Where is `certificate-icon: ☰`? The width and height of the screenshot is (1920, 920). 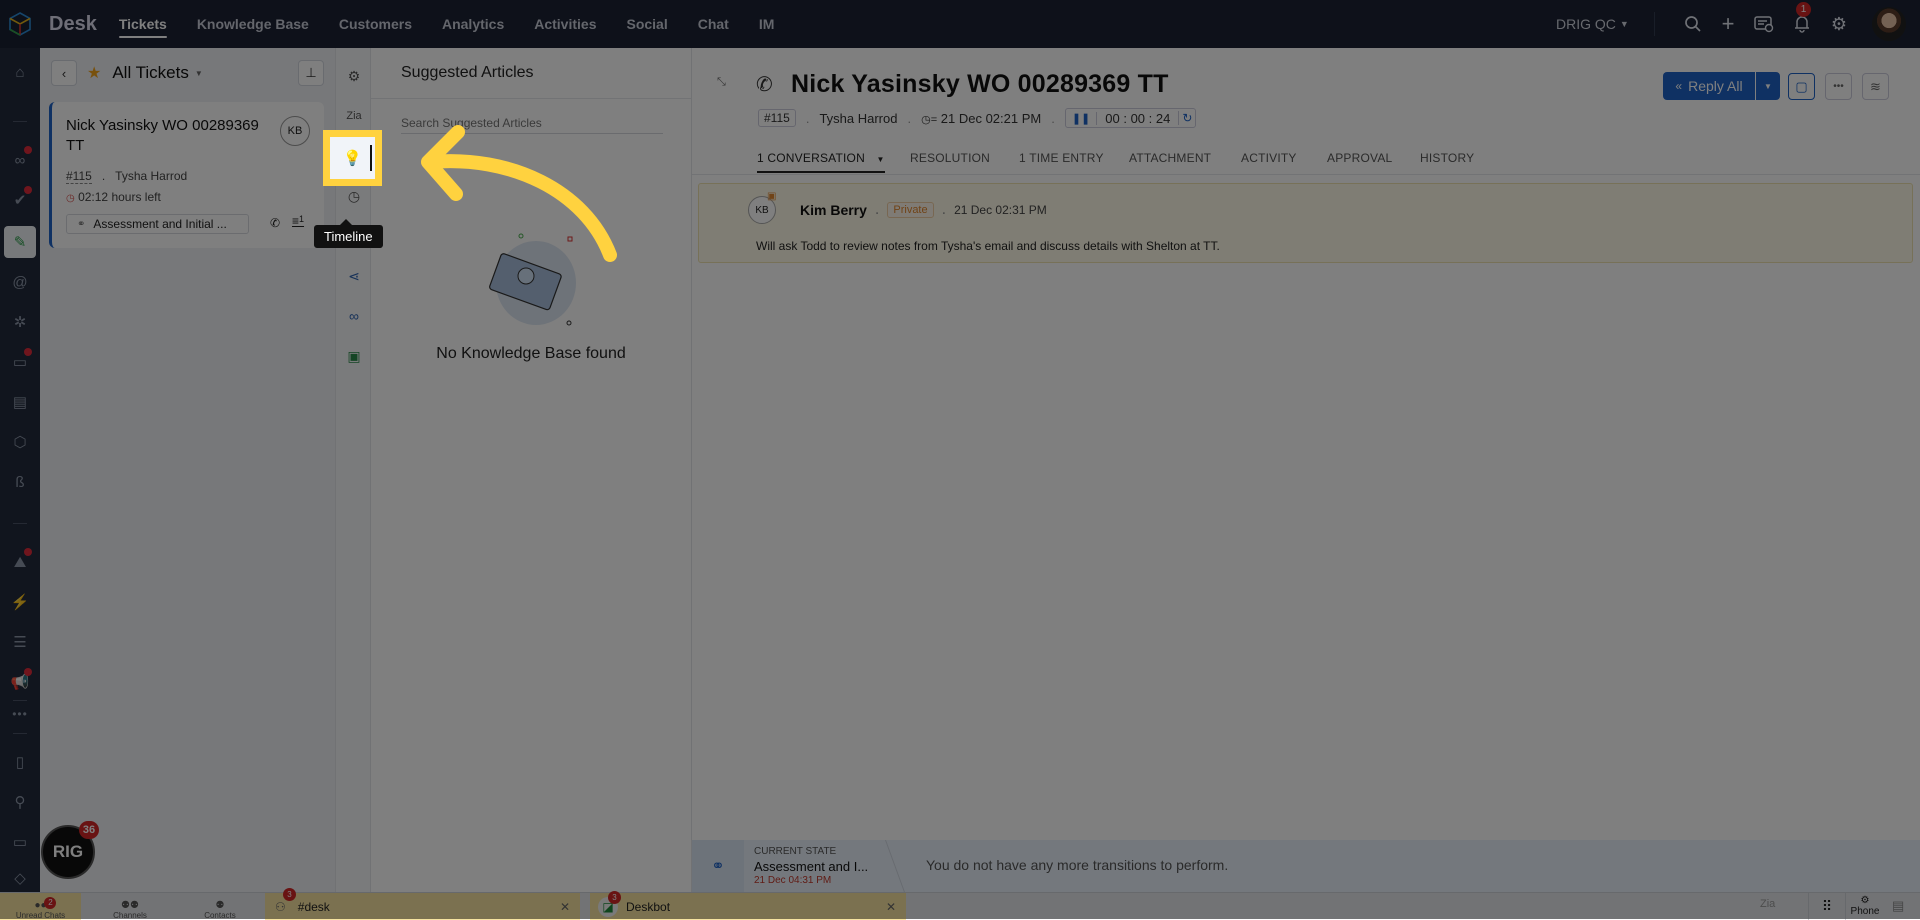
certificate-icon: ☰ is located at coordinates (20, 642).